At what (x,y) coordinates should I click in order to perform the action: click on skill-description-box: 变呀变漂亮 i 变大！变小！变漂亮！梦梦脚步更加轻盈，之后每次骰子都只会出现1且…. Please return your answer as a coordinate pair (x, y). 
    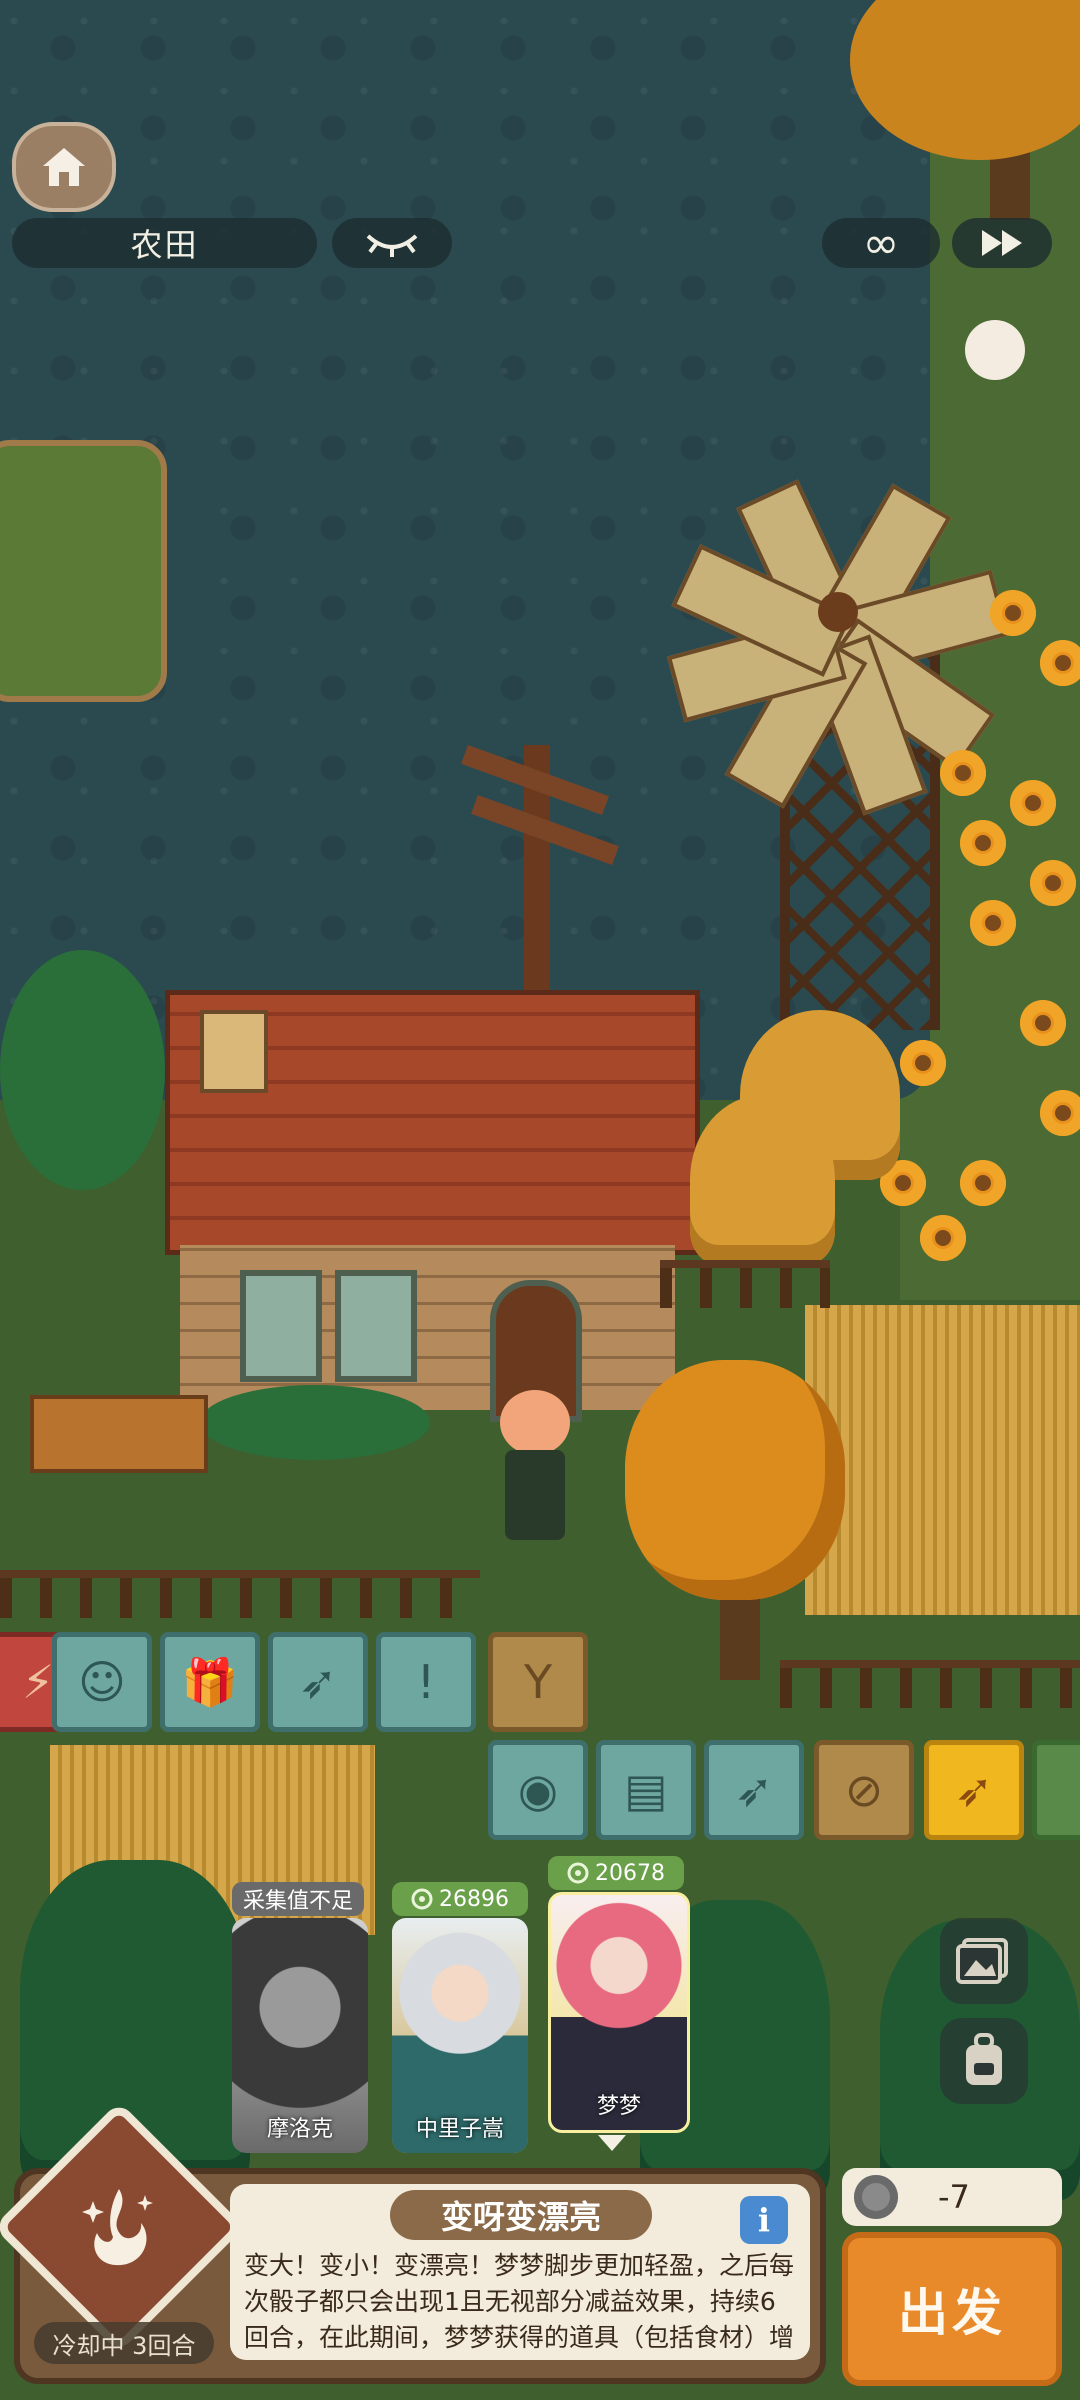
    Looking at the image, I should click on (520, 2272).